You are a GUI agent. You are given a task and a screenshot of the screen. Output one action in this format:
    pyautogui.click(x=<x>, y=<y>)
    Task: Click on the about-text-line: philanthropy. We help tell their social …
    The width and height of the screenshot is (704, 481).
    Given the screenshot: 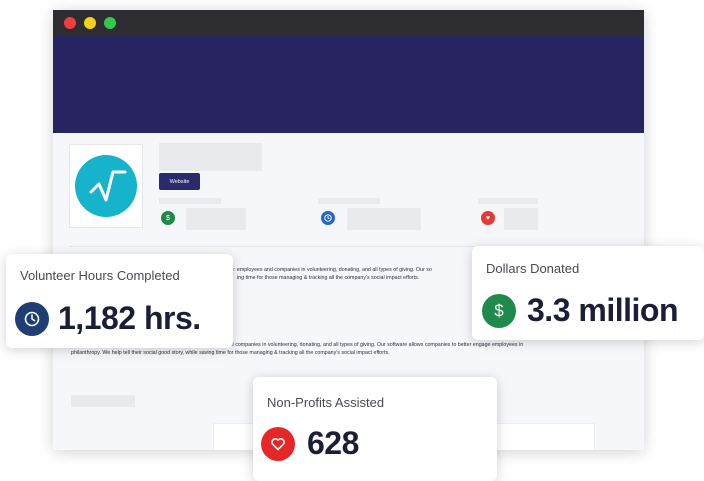 What is the action you would take?
    pyautogui.click(x=230, y=353)
    